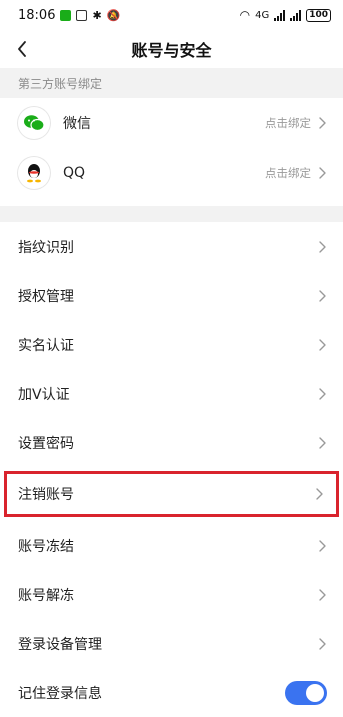 This screenshot has width=343, height=717. I want to click on menu-item-label: 账号解冻, so click(46, 595).